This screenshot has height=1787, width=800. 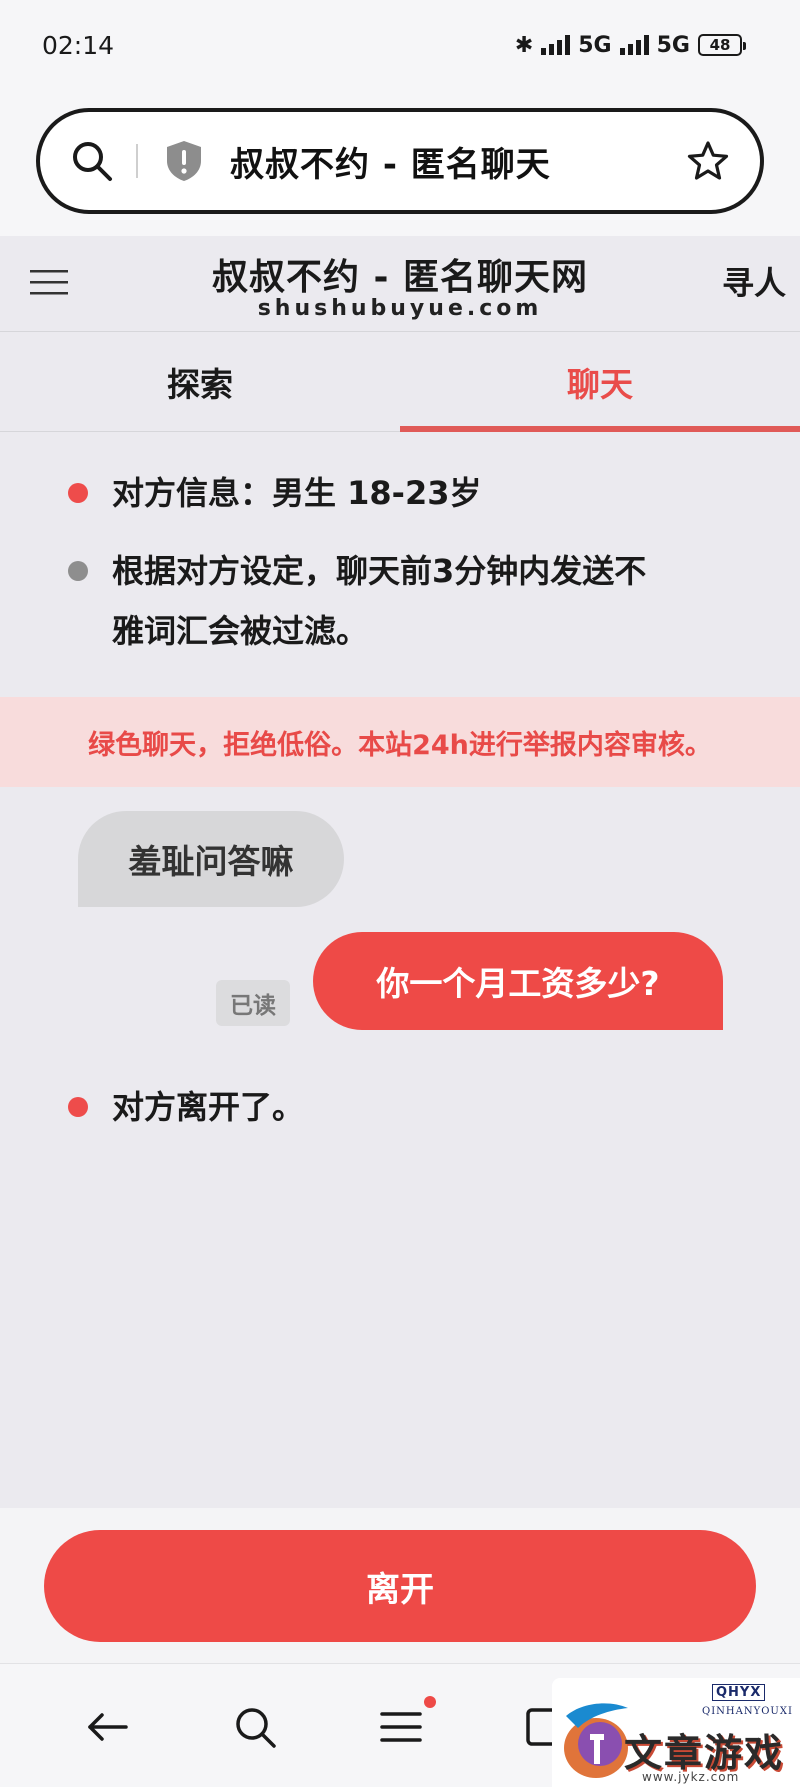 What do you see at coordinates (708, 161) in the screenshot?
I see `star-icon` at bounding box center [708, 161].